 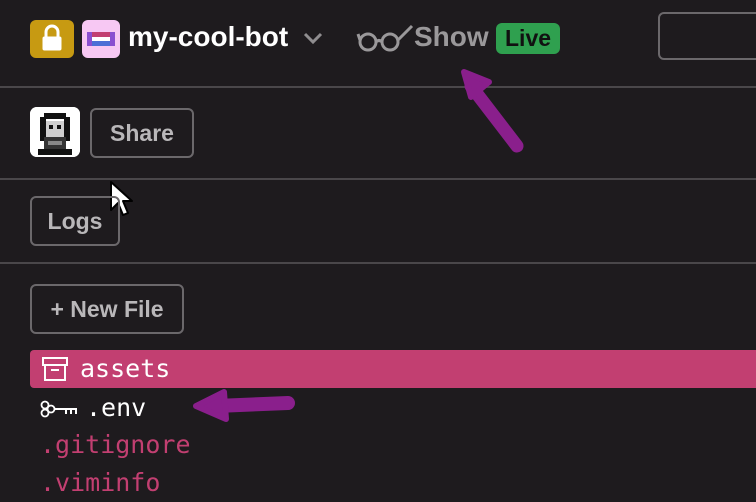 What do you see at coordinates (244, 405) in the screenshot?
I see `annotation-arrow-env` at bounding box center [244, 405].